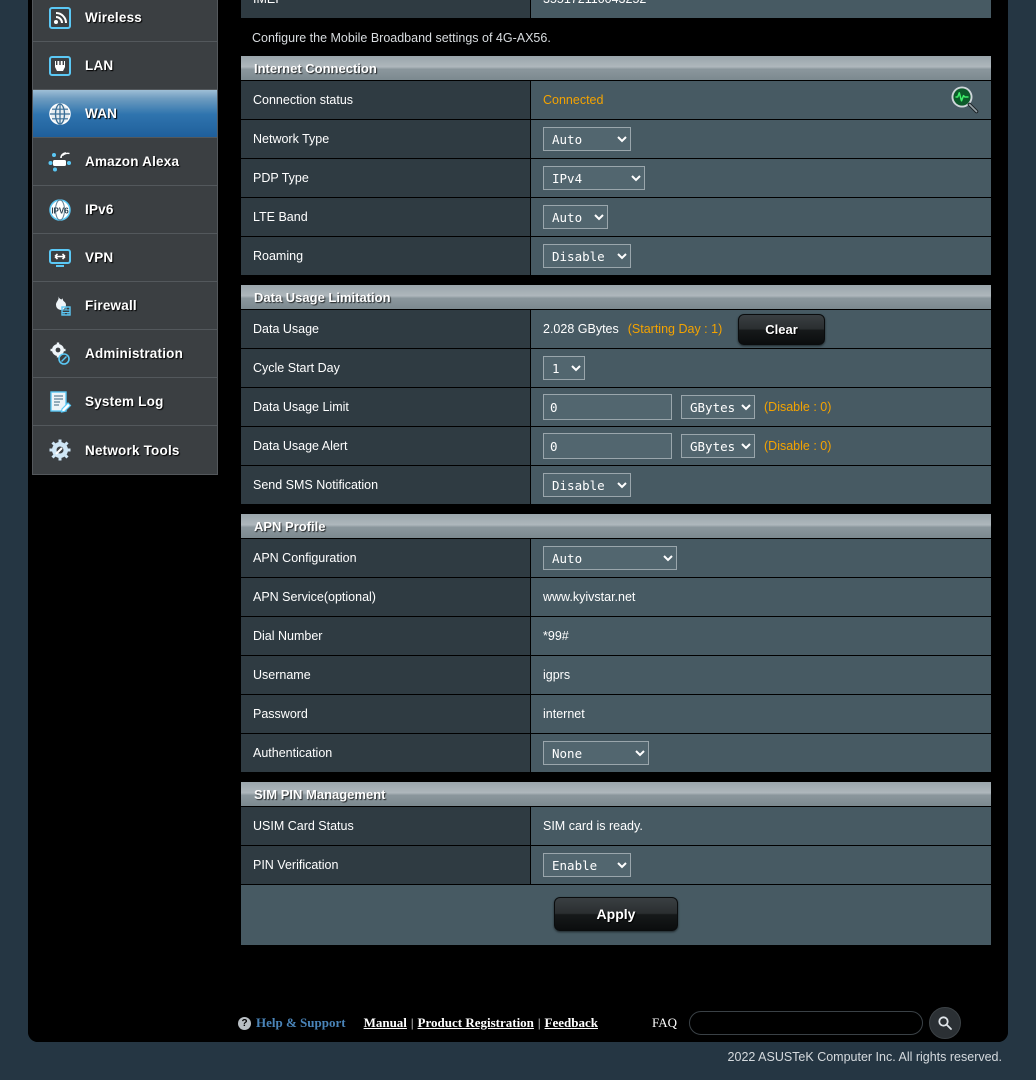 The image size is (1036, 1080). Describe the element at coordinates (675, 329) in the screenshot. I see `data-usage-note: (Starting Day : 1)` at that location.